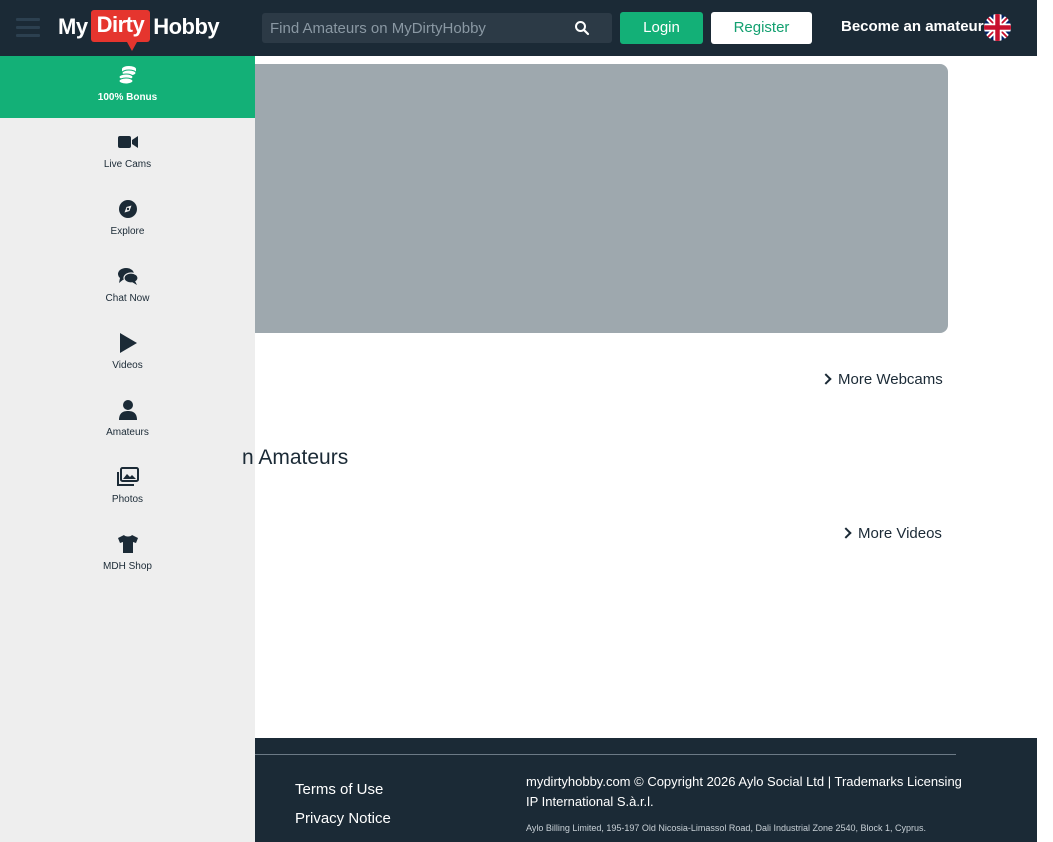 The width and height of the screenshot is (1053, 842). I want to click on uk-flag-icon, so click(997, 27).